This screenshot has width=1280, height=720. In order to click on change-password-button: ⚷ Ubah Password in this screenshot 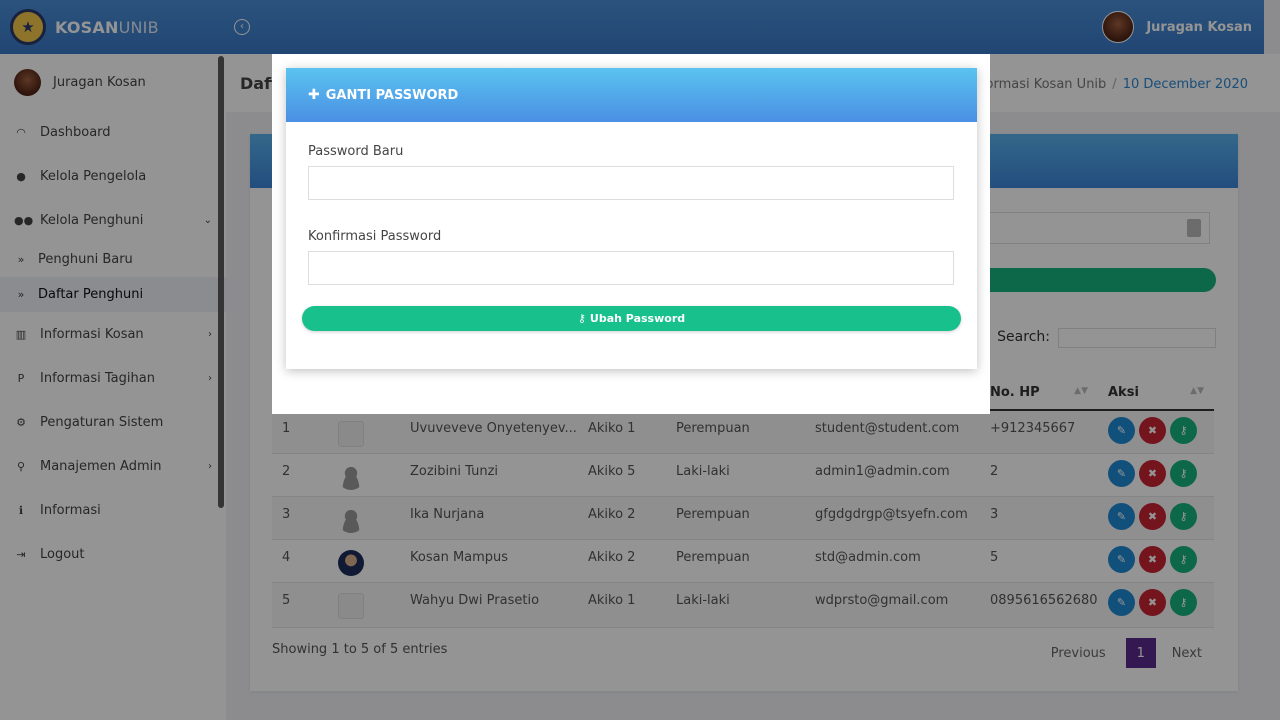, I will do `click(631, 318)`.